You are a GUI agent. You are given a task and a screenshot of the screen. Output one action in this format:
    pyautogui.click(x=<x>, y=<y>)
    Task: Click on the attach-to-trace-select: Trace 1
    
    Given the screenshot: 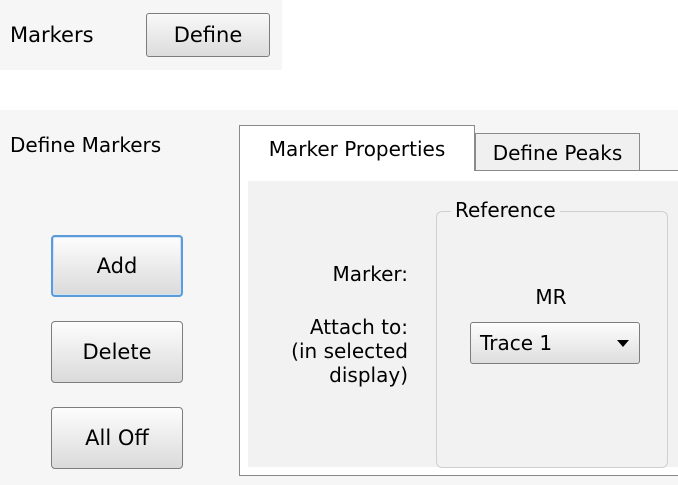 What is the action you would take?
    pyautogui.click(x=555, y=343)
    